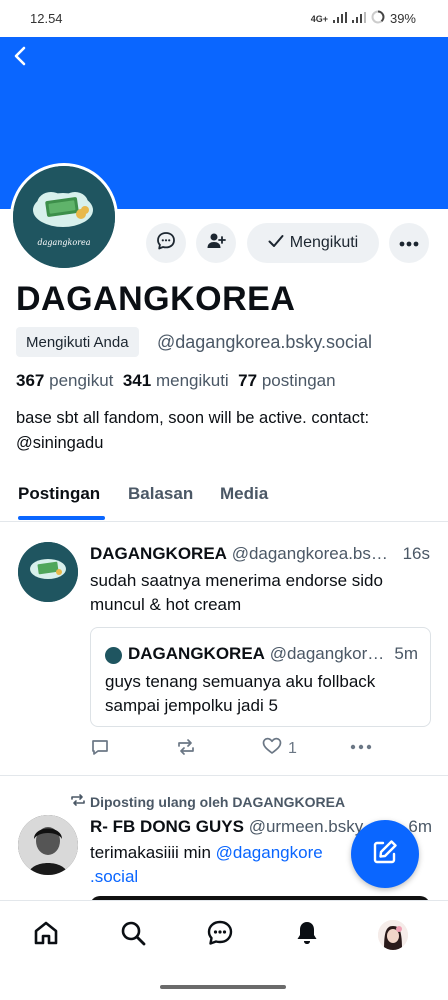 The image size is (448, 1000). Describe the element at coordinates (244, 494) in the screenshot. I see `tab-media: Media` at that location.